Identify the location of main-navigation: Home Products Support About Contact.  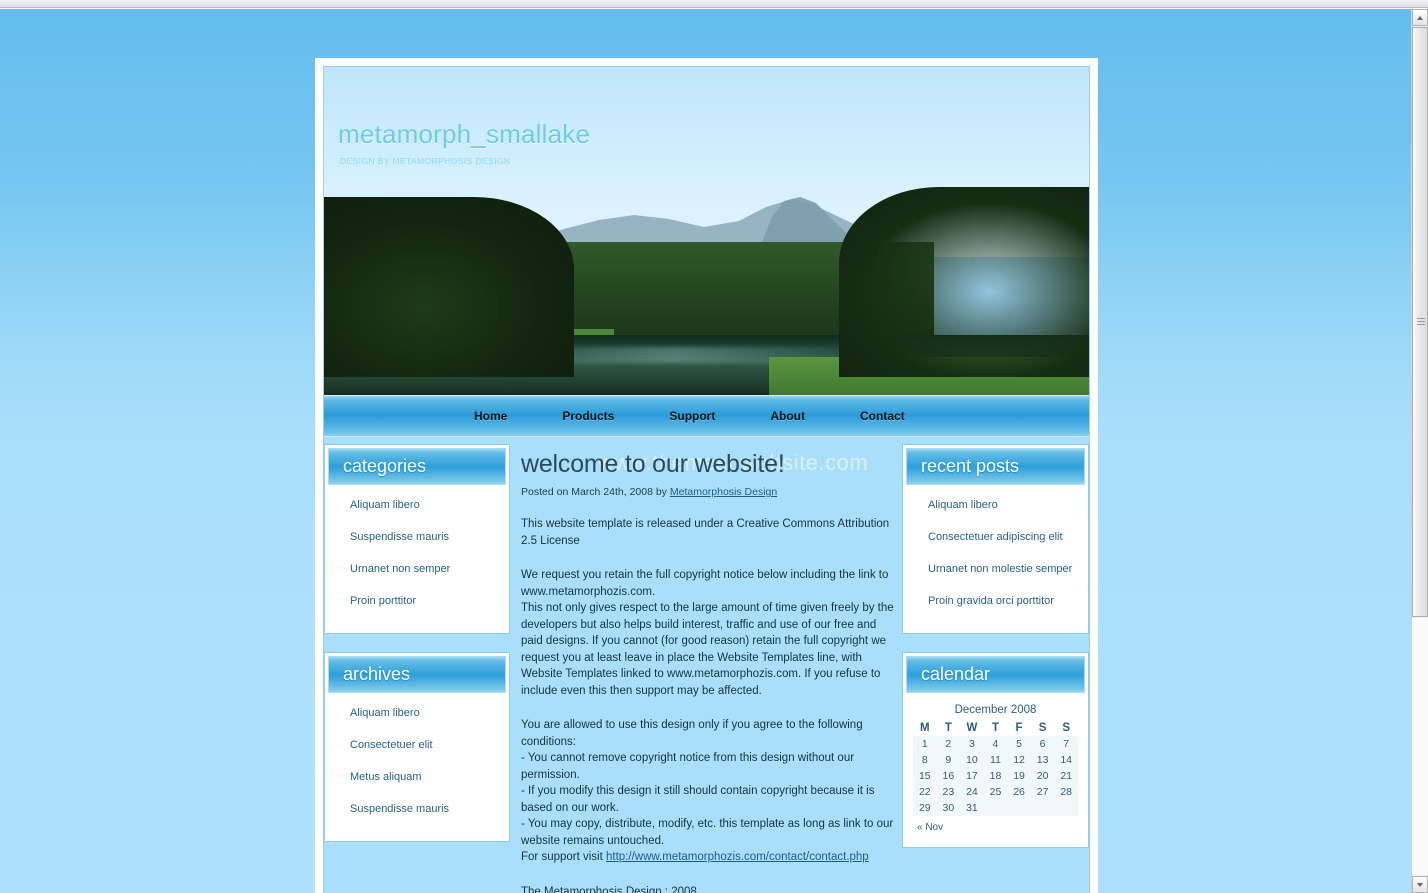
(706, 416).